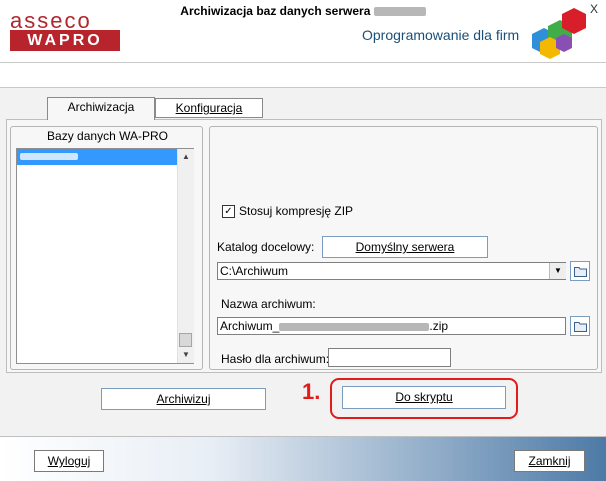 Image resolution: width=606 pixels, height=481 pixels. I want to click on default-server-button: Domyślny serwera, so click(405, 247).